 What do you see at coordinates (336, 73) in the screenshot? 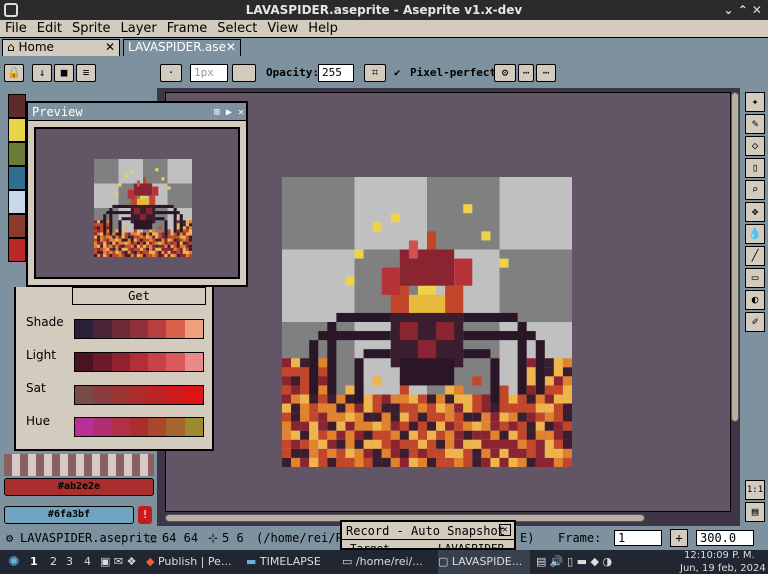
I see `opacity-field: 255` at bounding box center [336, 73].